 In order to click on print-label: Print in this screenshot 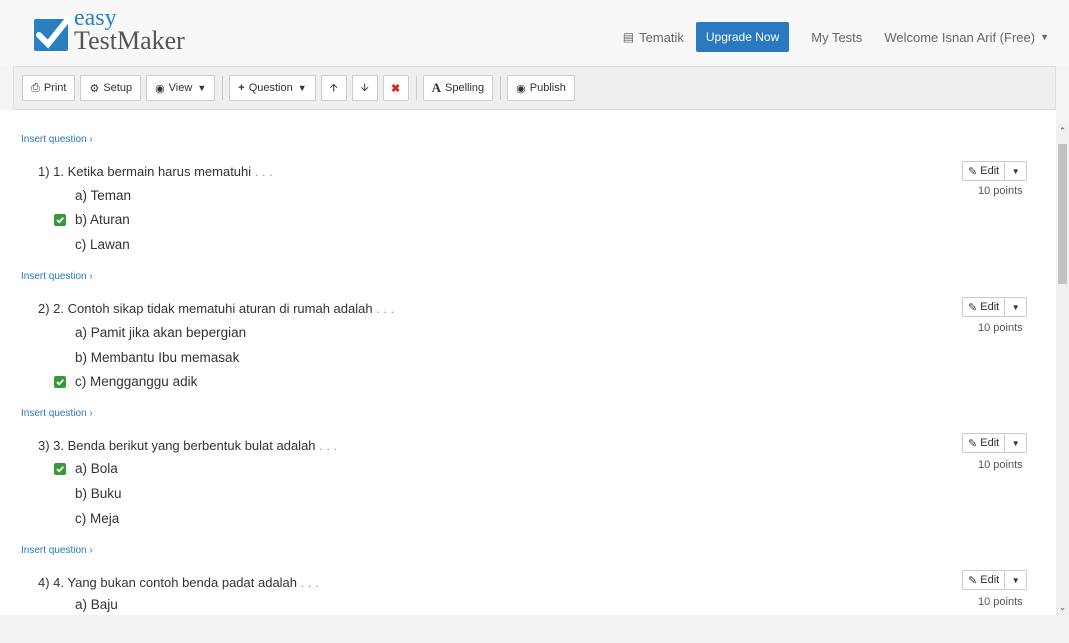, I will do `click(55, 88)`.